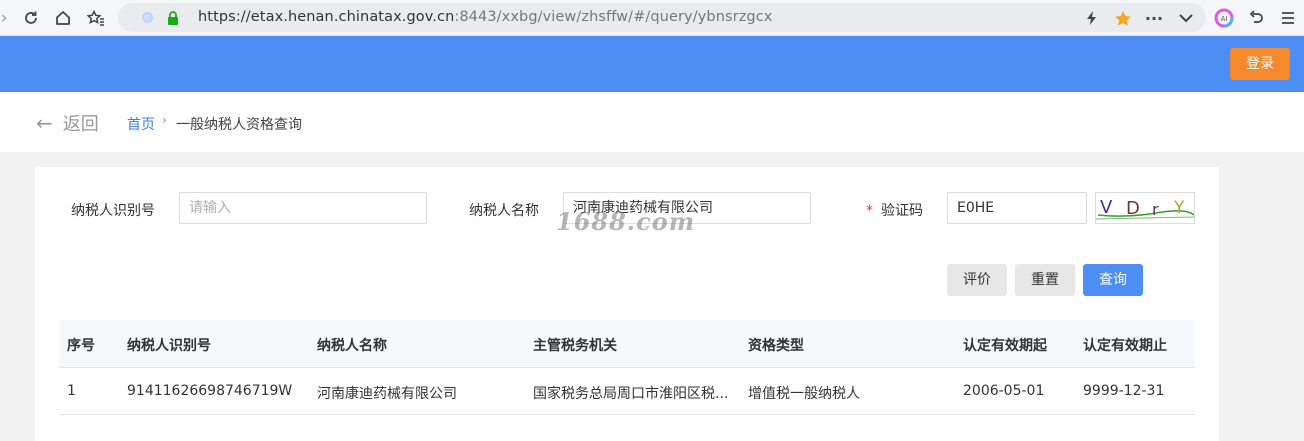  What do you see at coordinates (96, 18) in the screenshot?
I see `bookmark-star-icon` at bounding box center [96, 18].